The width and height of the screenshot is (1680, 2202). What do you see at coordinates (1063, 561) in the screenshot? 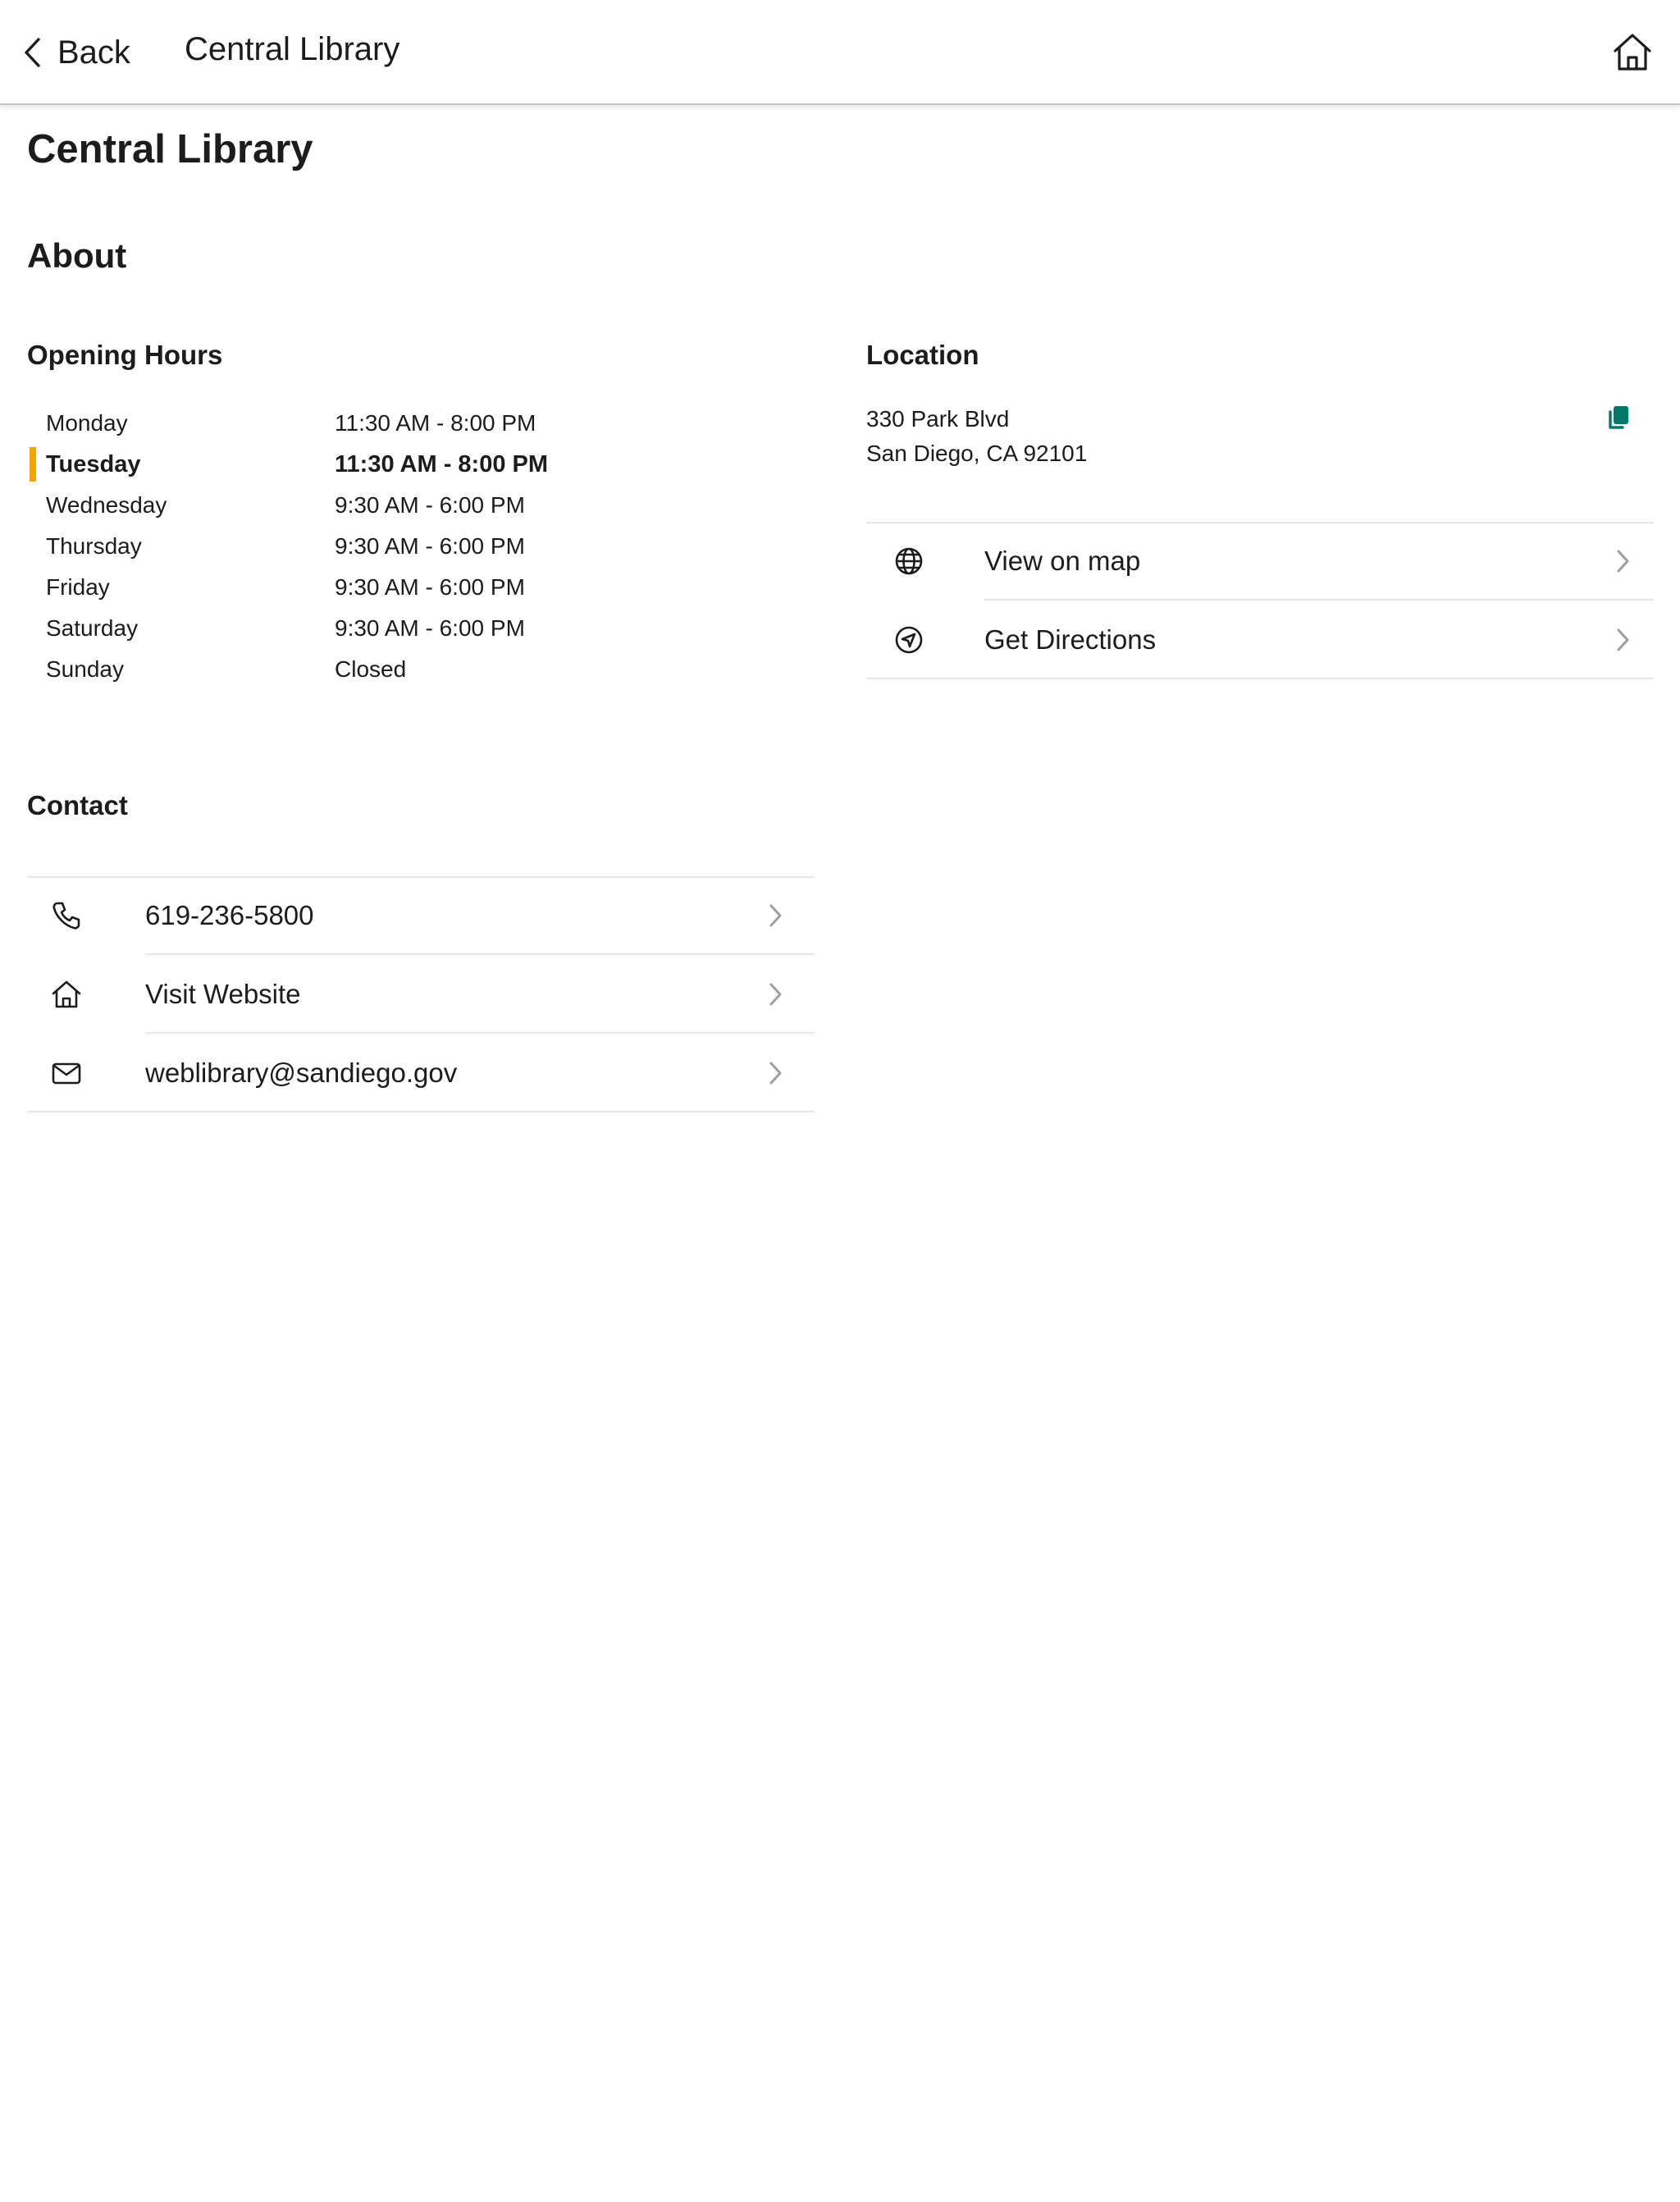
I see `view-on-map-label: View on map` at bounding box center [1063, 561].